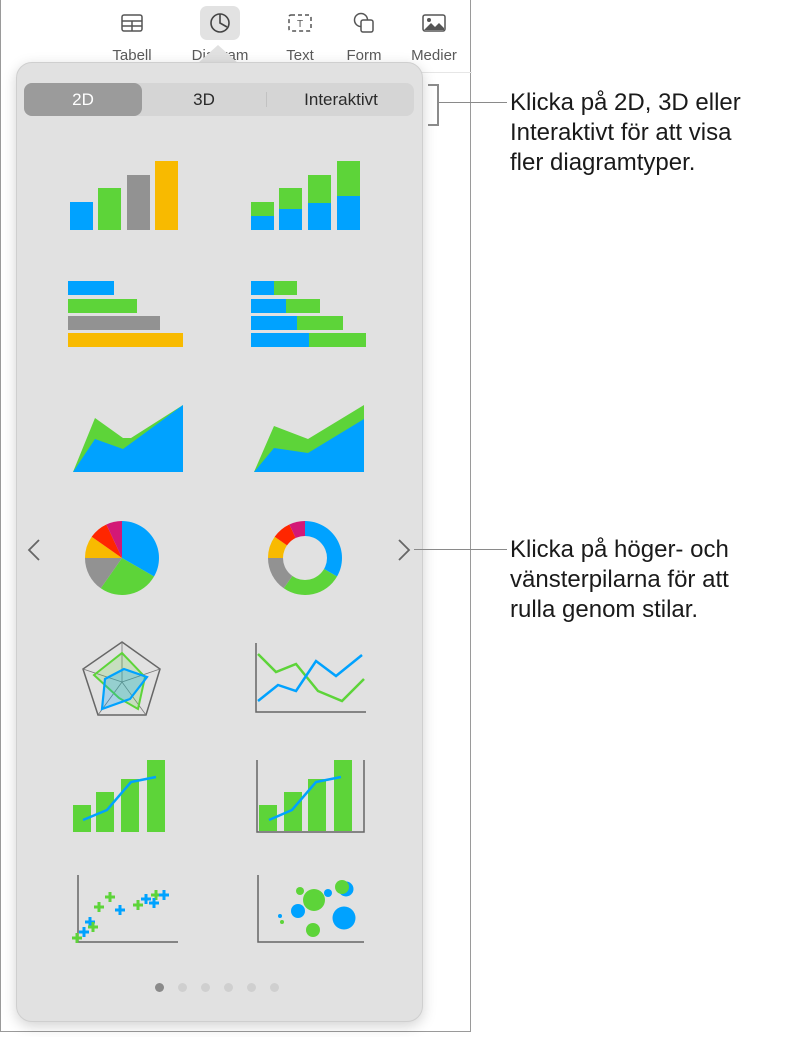 This screenshot has width=803, height=1037. Describe the element at coordinates (220, 23) in the screenshot. I see `chart-icon` at that location.